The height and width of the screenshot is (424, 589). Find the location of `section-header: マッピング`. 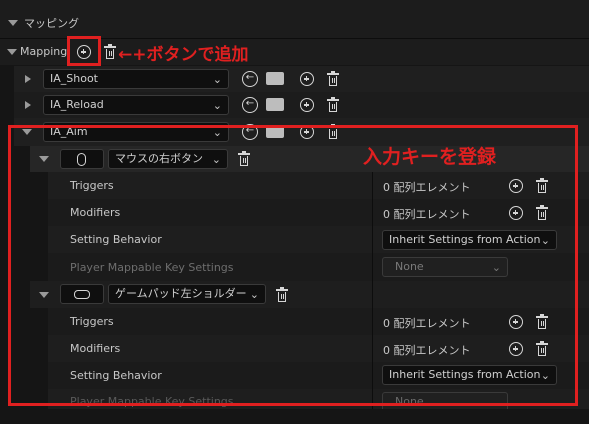

section-header: マッピング is located at coordinates (294, 19).